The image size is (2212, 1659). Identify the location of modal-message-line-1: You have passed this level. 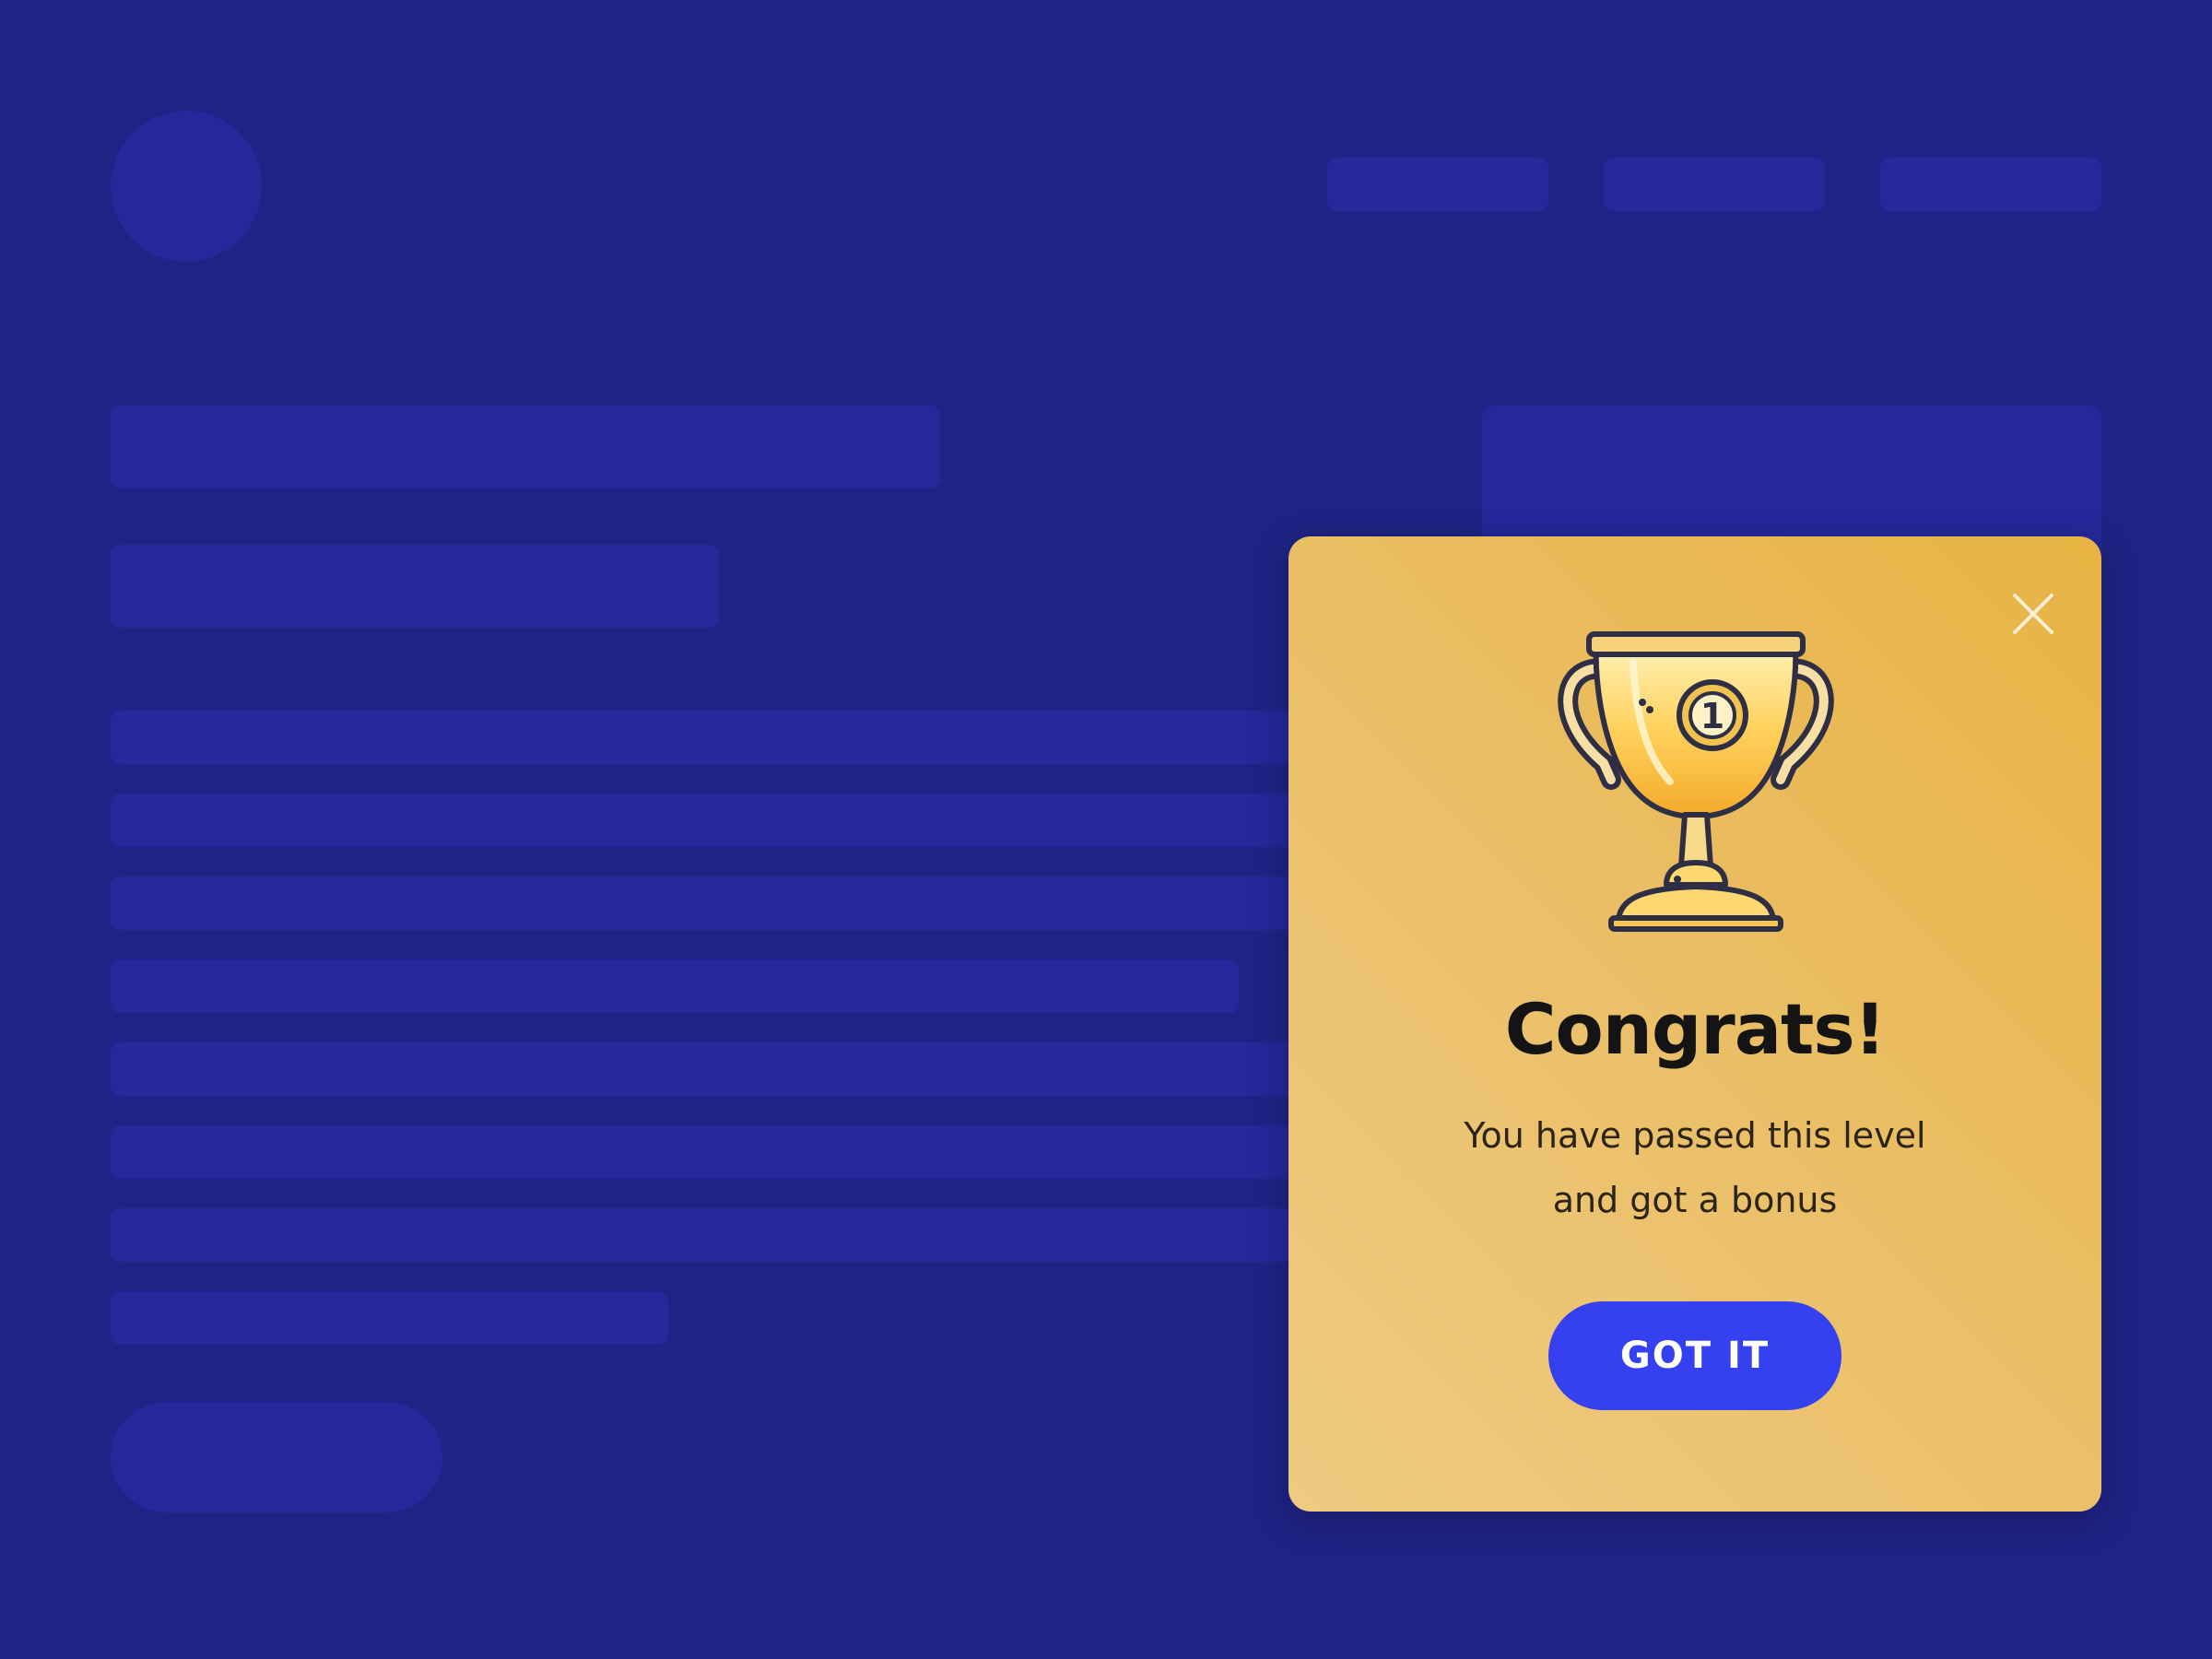
(1695, 1135).